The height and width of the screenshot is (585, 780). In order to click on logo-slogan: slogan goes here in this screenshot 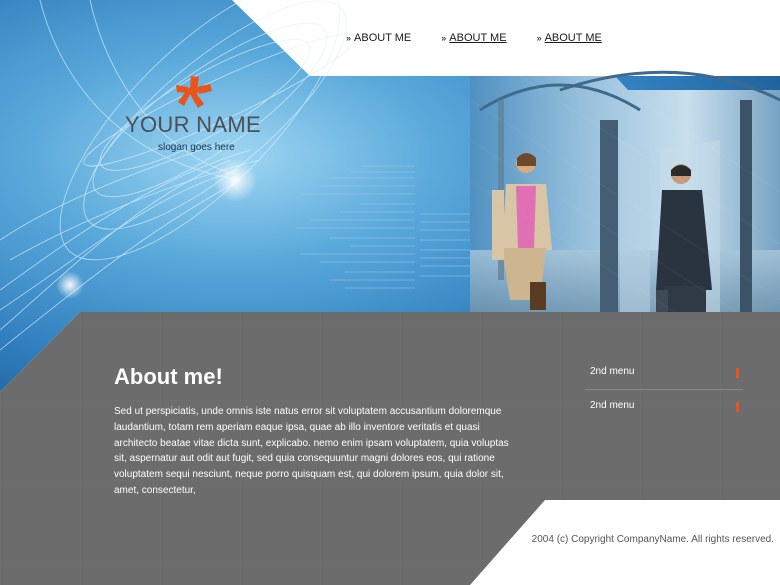, I will do `click(196, 147)`.